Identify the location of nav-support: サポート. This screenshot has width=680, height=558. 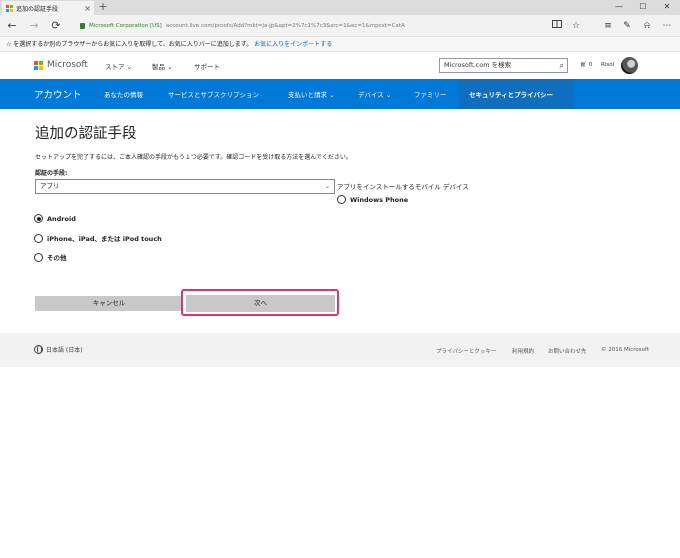
(207, 66).